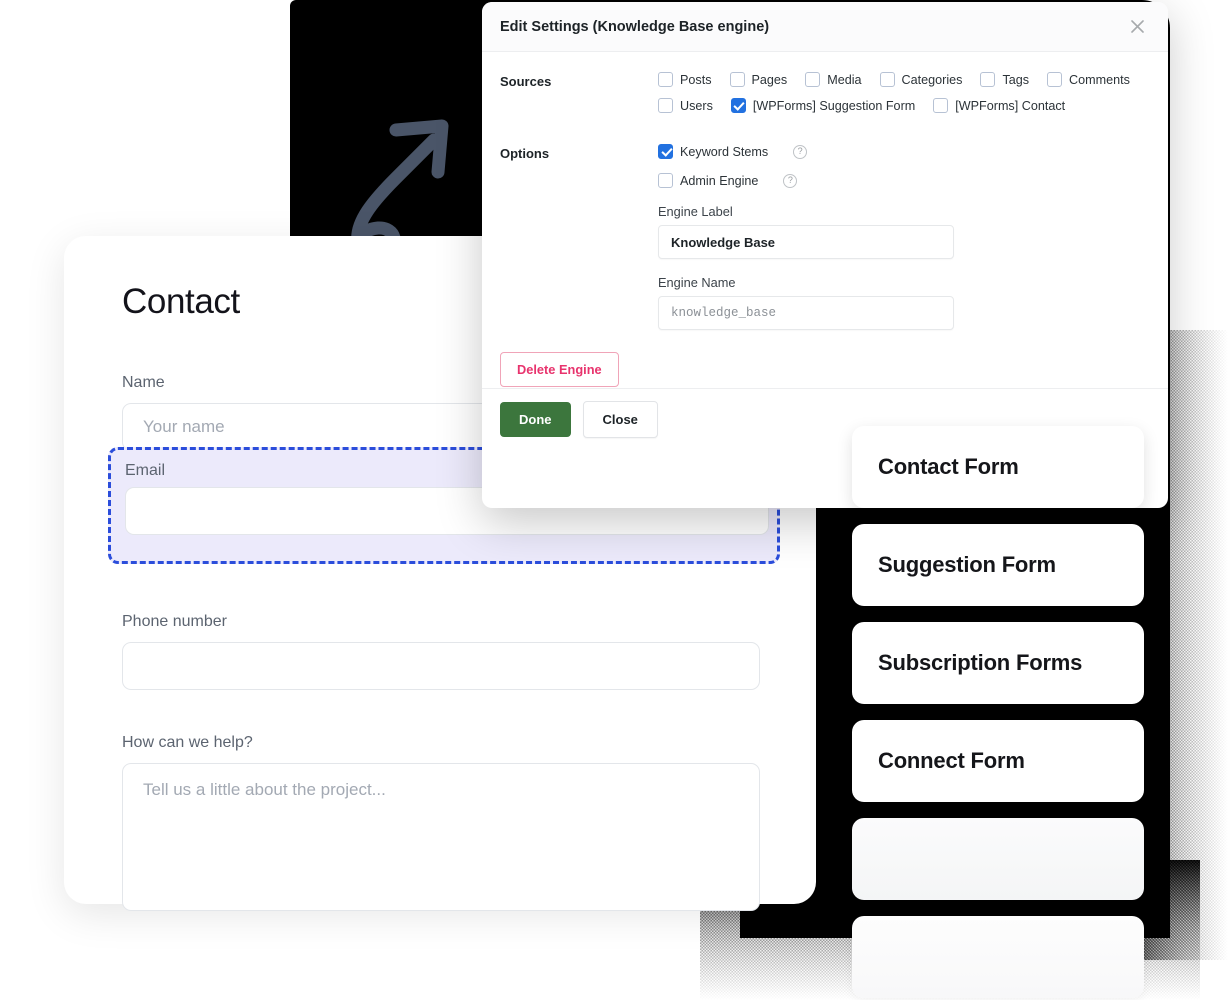 Image resolution: width=1228 pixels, height=1000 pixels. I want to click on checkbox-admin-engine: Admin Engine, so click(708, 180).